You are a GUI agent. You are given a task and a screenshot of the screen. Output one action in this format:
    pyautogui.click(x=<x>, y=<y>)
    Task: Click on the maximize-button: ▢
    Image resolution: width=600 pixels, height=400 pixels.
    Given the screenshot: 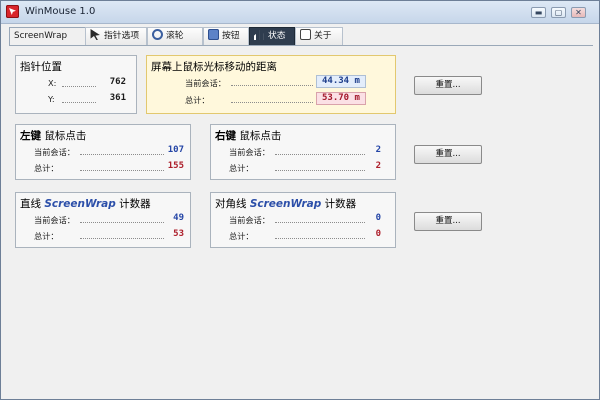 What is the action you would take?
    pyautogui.click(x=558, y=12)
    